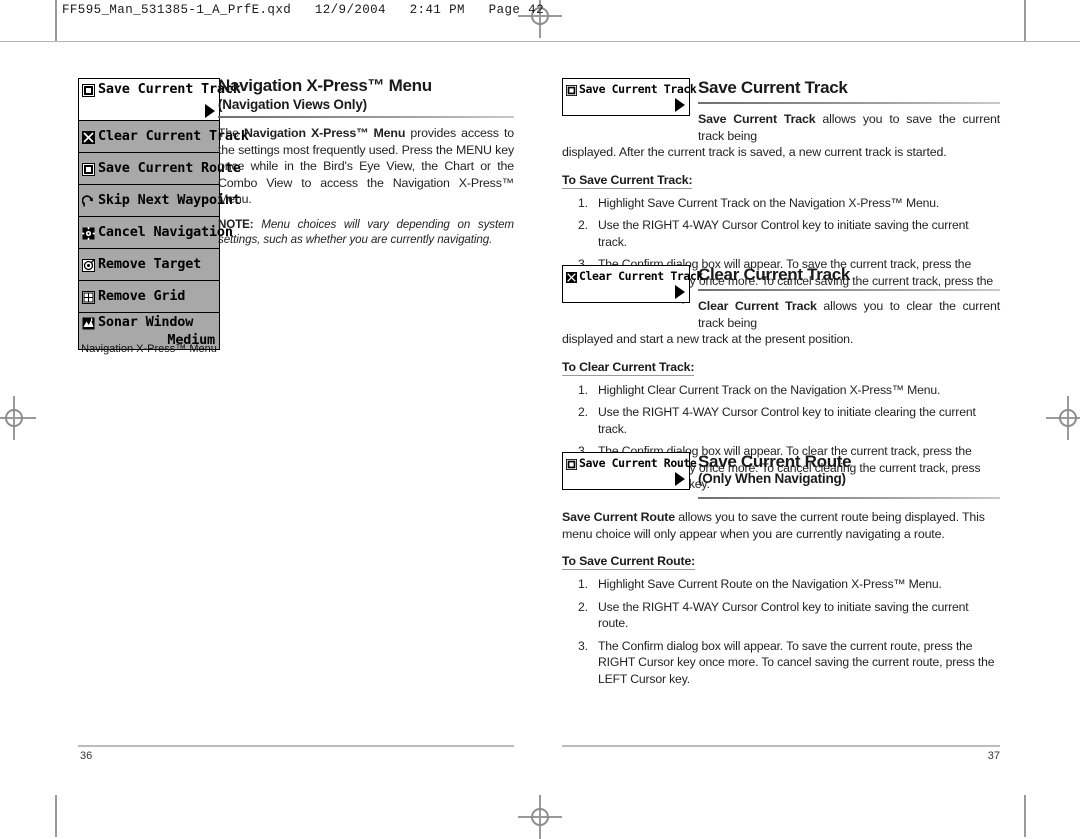  What do you see at coordinates (628, 367) in the screenshot?
I see `procedure-heading: To Clear Current Track:` at bounding box center [628, 367].